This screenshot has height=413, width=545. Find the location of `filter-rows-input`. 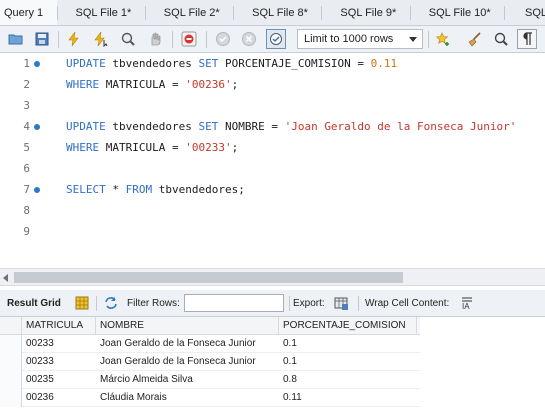

filter-rows-input is located at coordinates (234, 303).